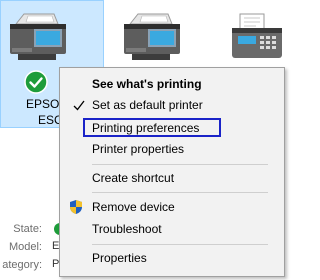 The image size is (320, 280). Describe the element at coordinates (27, 229) in the screenshot. I see `state-label: State:` at that location.